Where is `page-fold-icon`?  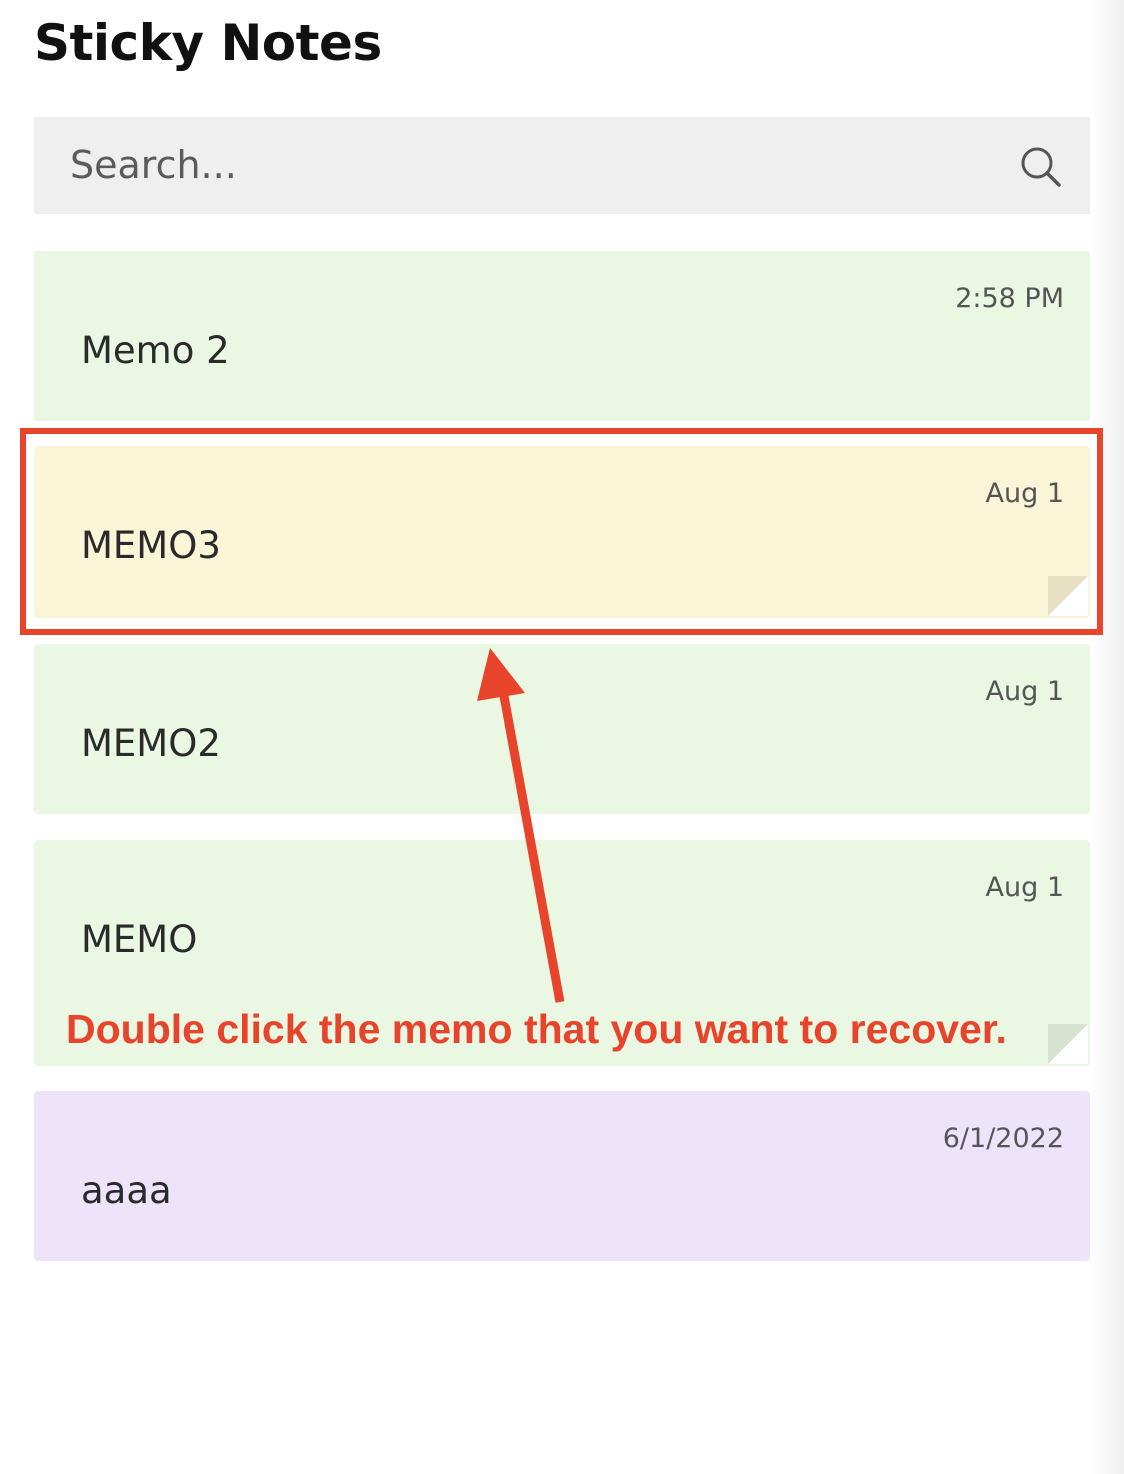 page-fold-icon is located at coordinates (1068, 1044).